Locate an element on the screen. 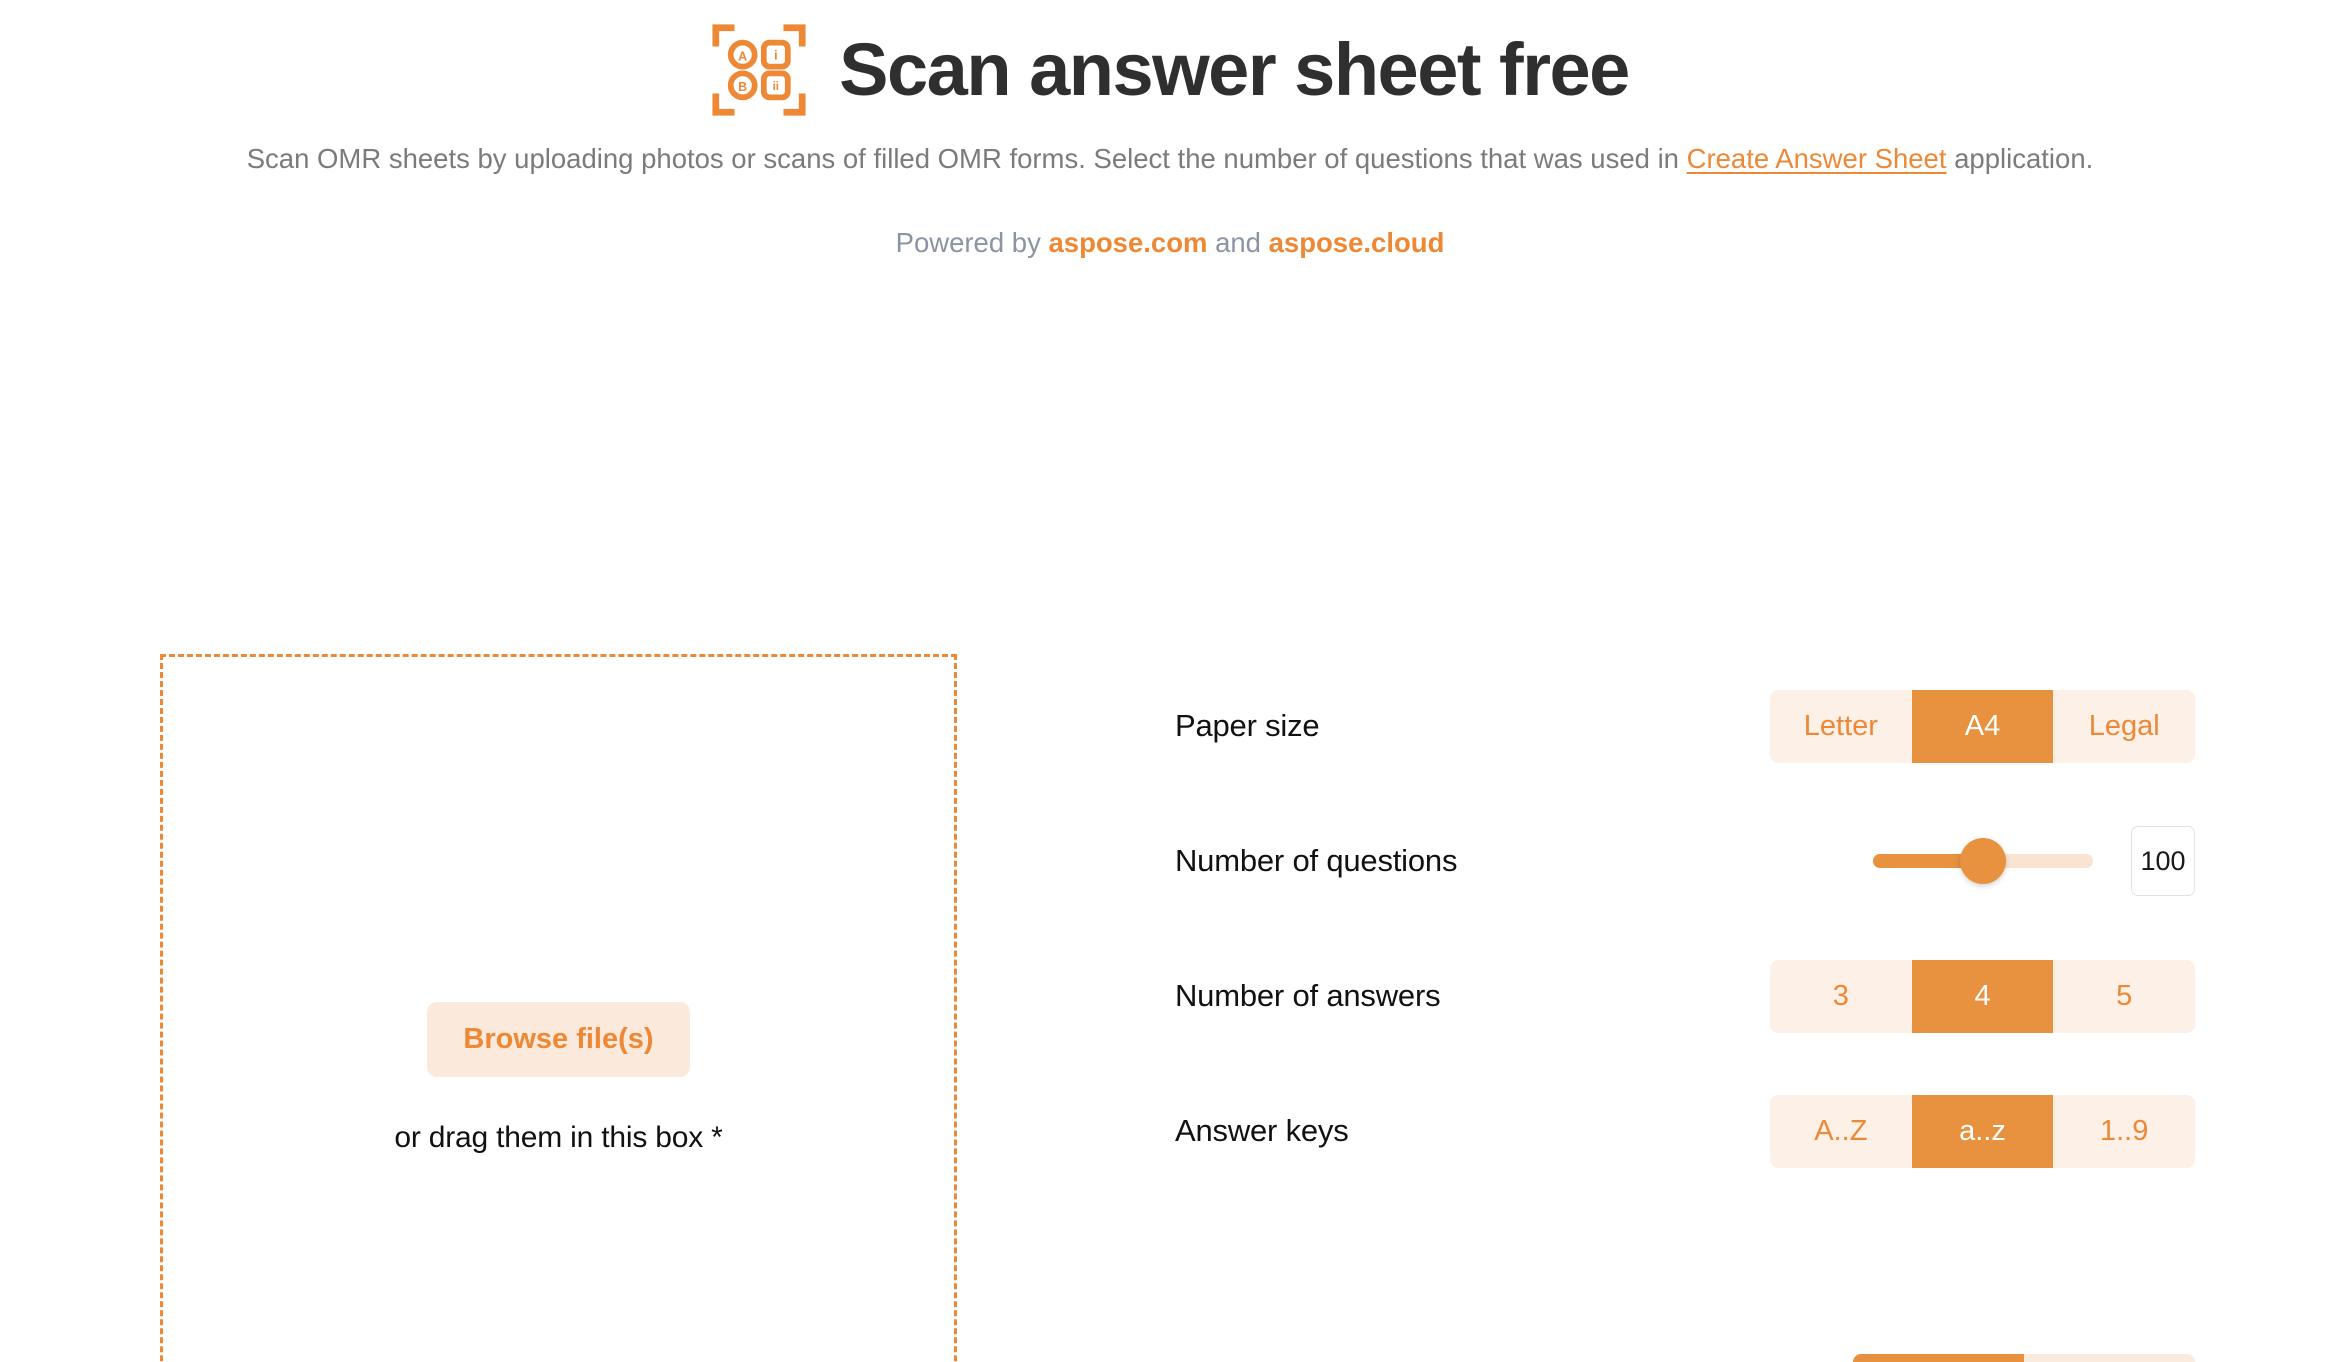 Image resolution: width=2340 pixels, height=1362 pixels. setting-row-save-results-as: Save results as CSV JSON is located at coordinates (1685, 1345).